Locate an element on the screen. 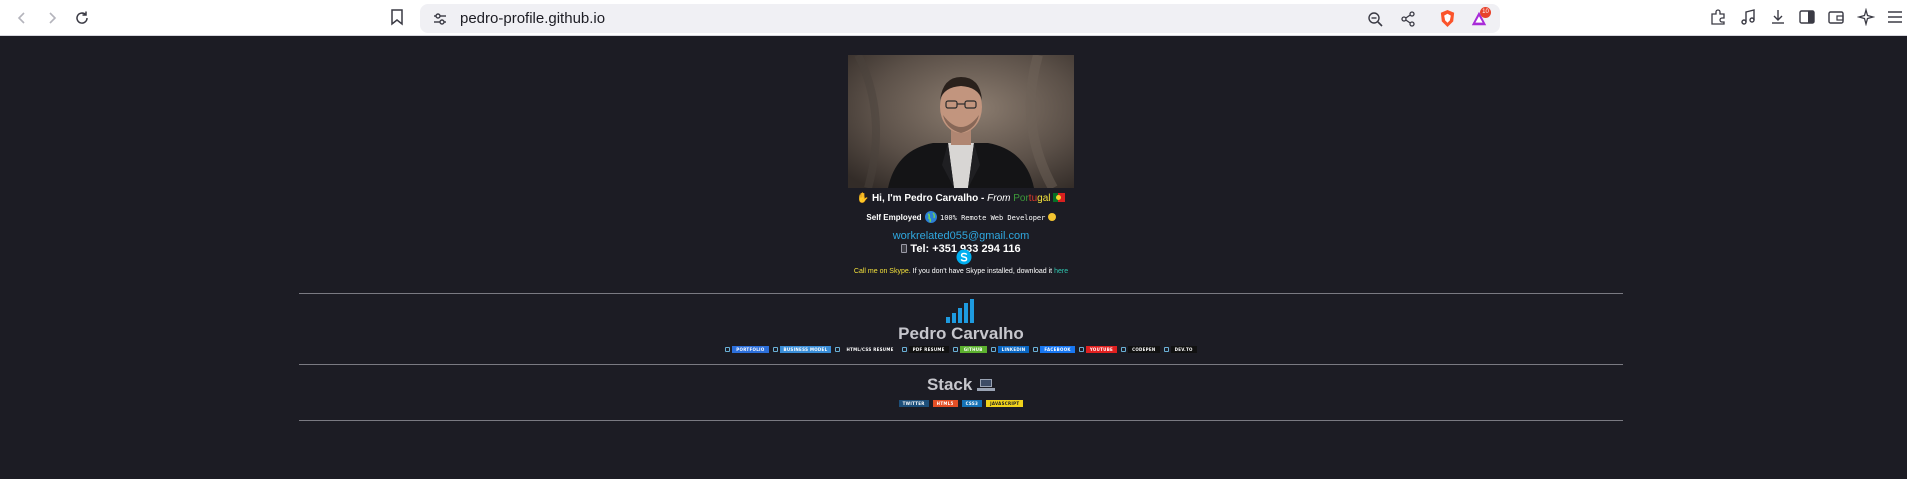 The image size is (1907, 479). bookmark-icon is located at coordinates (397, 17).